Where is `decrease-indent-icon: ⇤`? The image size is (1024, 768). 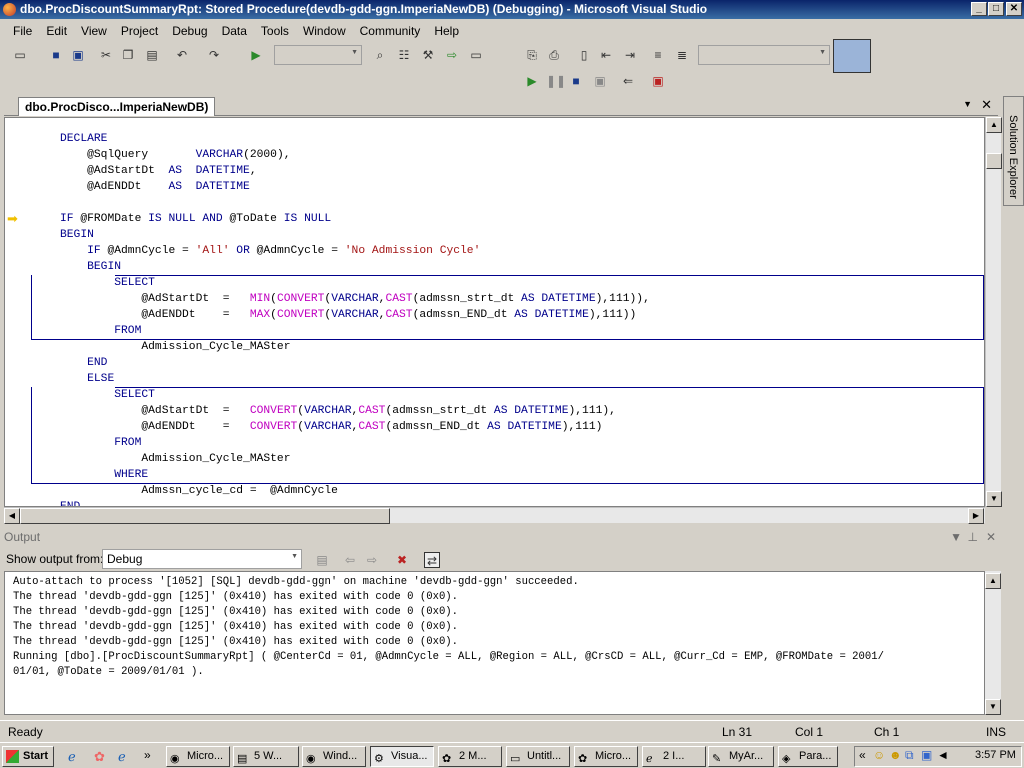
decrease-indent-icon: ⇤ is located at coordinates (606, 55).